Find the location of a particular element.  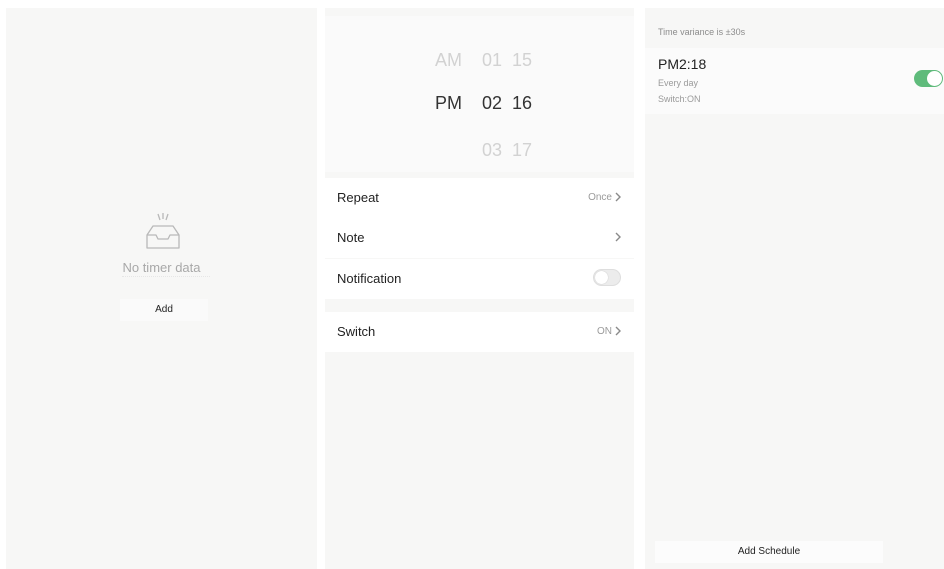

notification-toggle is located at coordinates (607, 277).